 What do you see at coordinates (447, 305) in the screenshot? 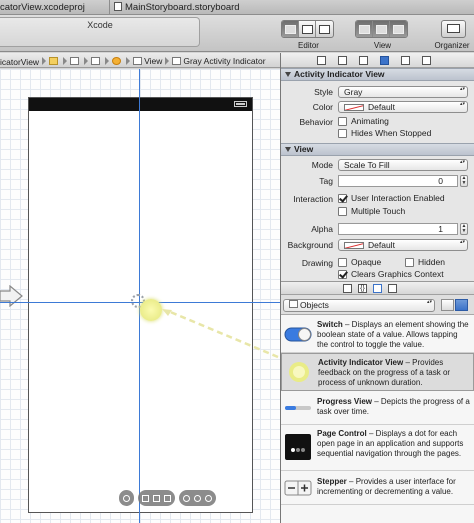
I see `icon-view-toggle` at bounding box center [447, 305].